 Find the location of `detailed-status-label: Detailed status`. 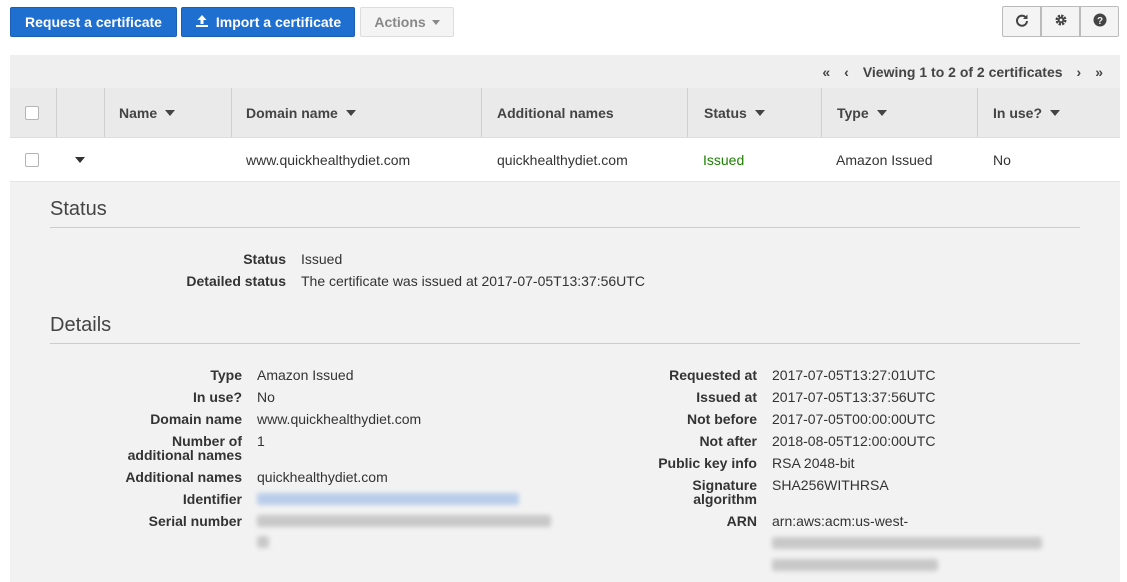

detailed-status-label: Detailed status is located at coordinates (236, 281).